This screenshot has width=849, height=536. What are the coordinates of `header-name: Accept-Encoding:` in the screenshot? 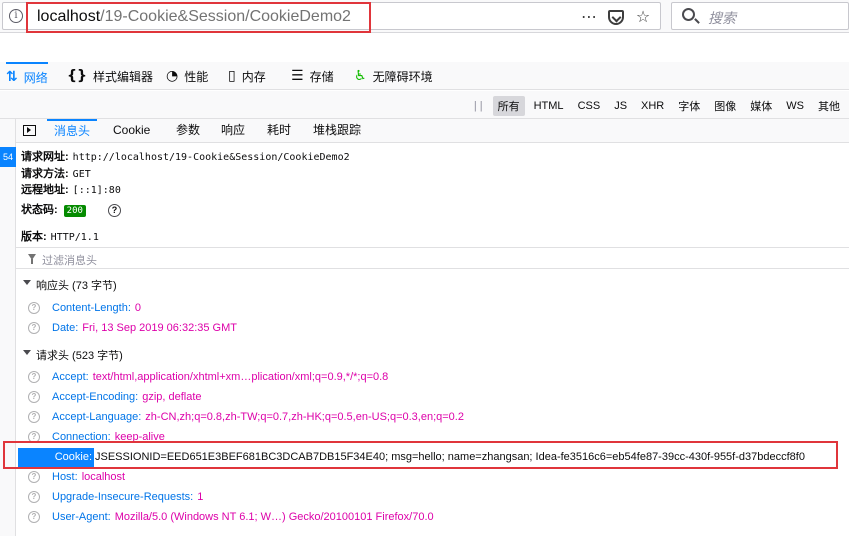 It's located at (95, 397).